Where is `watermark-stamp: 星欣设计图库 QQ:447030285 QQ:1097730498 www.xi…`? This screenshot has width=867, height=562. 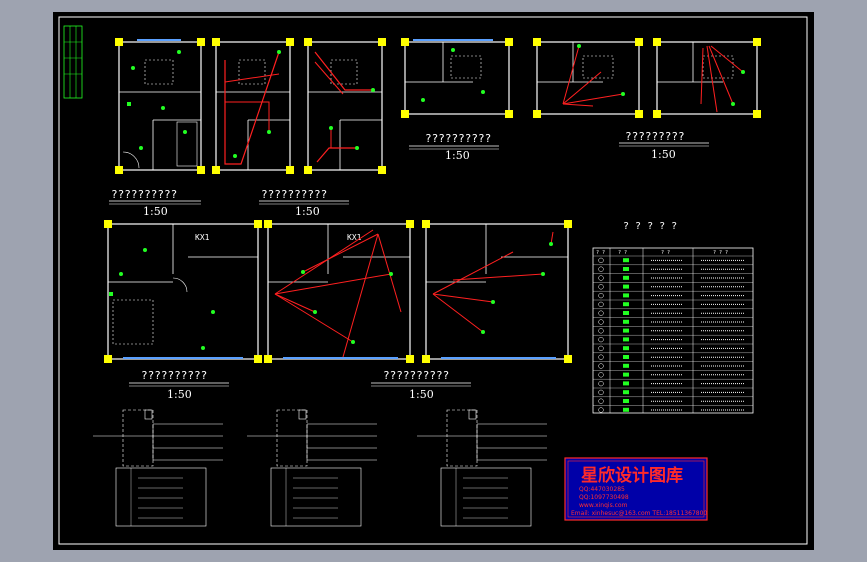
watermark-stamp: 星欣设计图库 QQ:447030285 QQ:1097730498 www.xi… is located at coordinates (636, 489).